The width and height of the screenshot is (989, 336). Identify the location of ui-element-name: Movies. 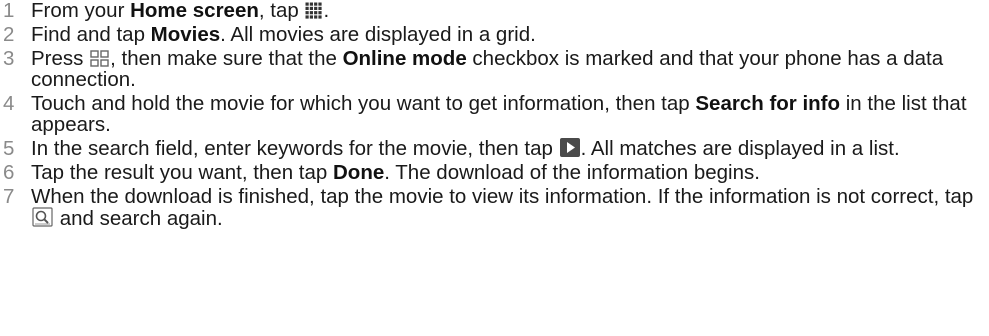
(185, 34).